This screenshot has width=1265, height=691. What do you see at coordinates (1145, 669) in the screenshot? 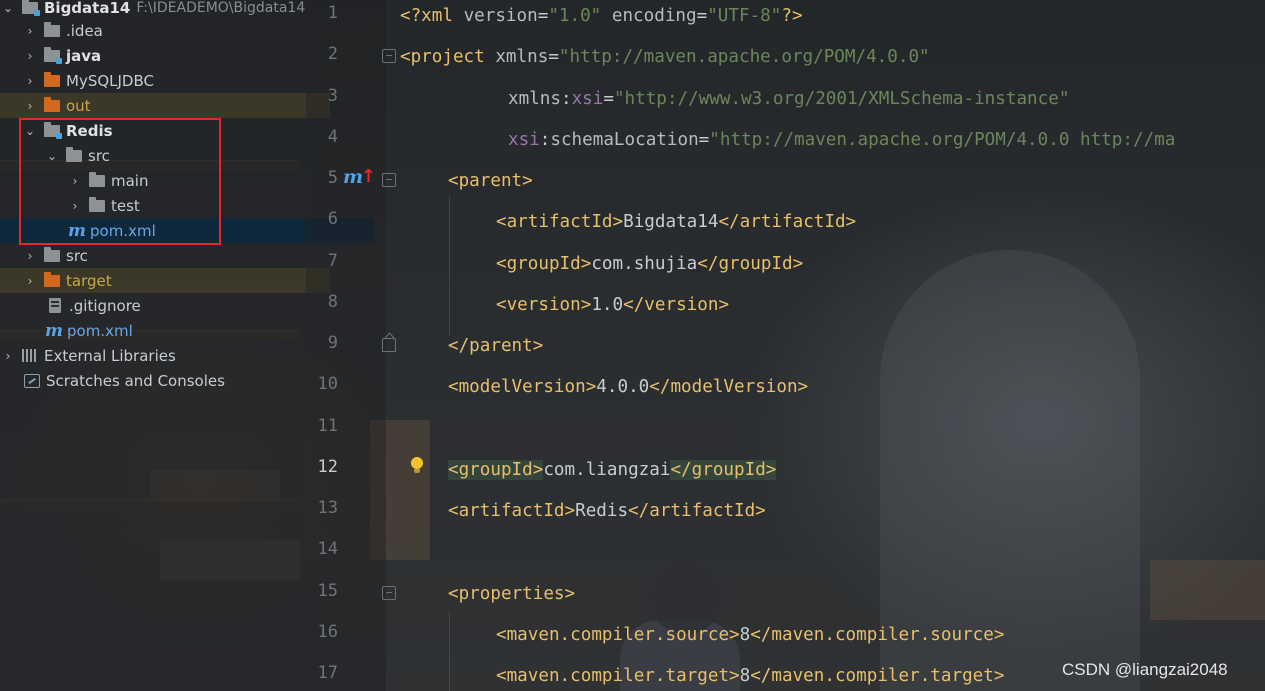
I see `csdn-watermark: CSDN @liangzai2048` at bounding box center [1145, 669].